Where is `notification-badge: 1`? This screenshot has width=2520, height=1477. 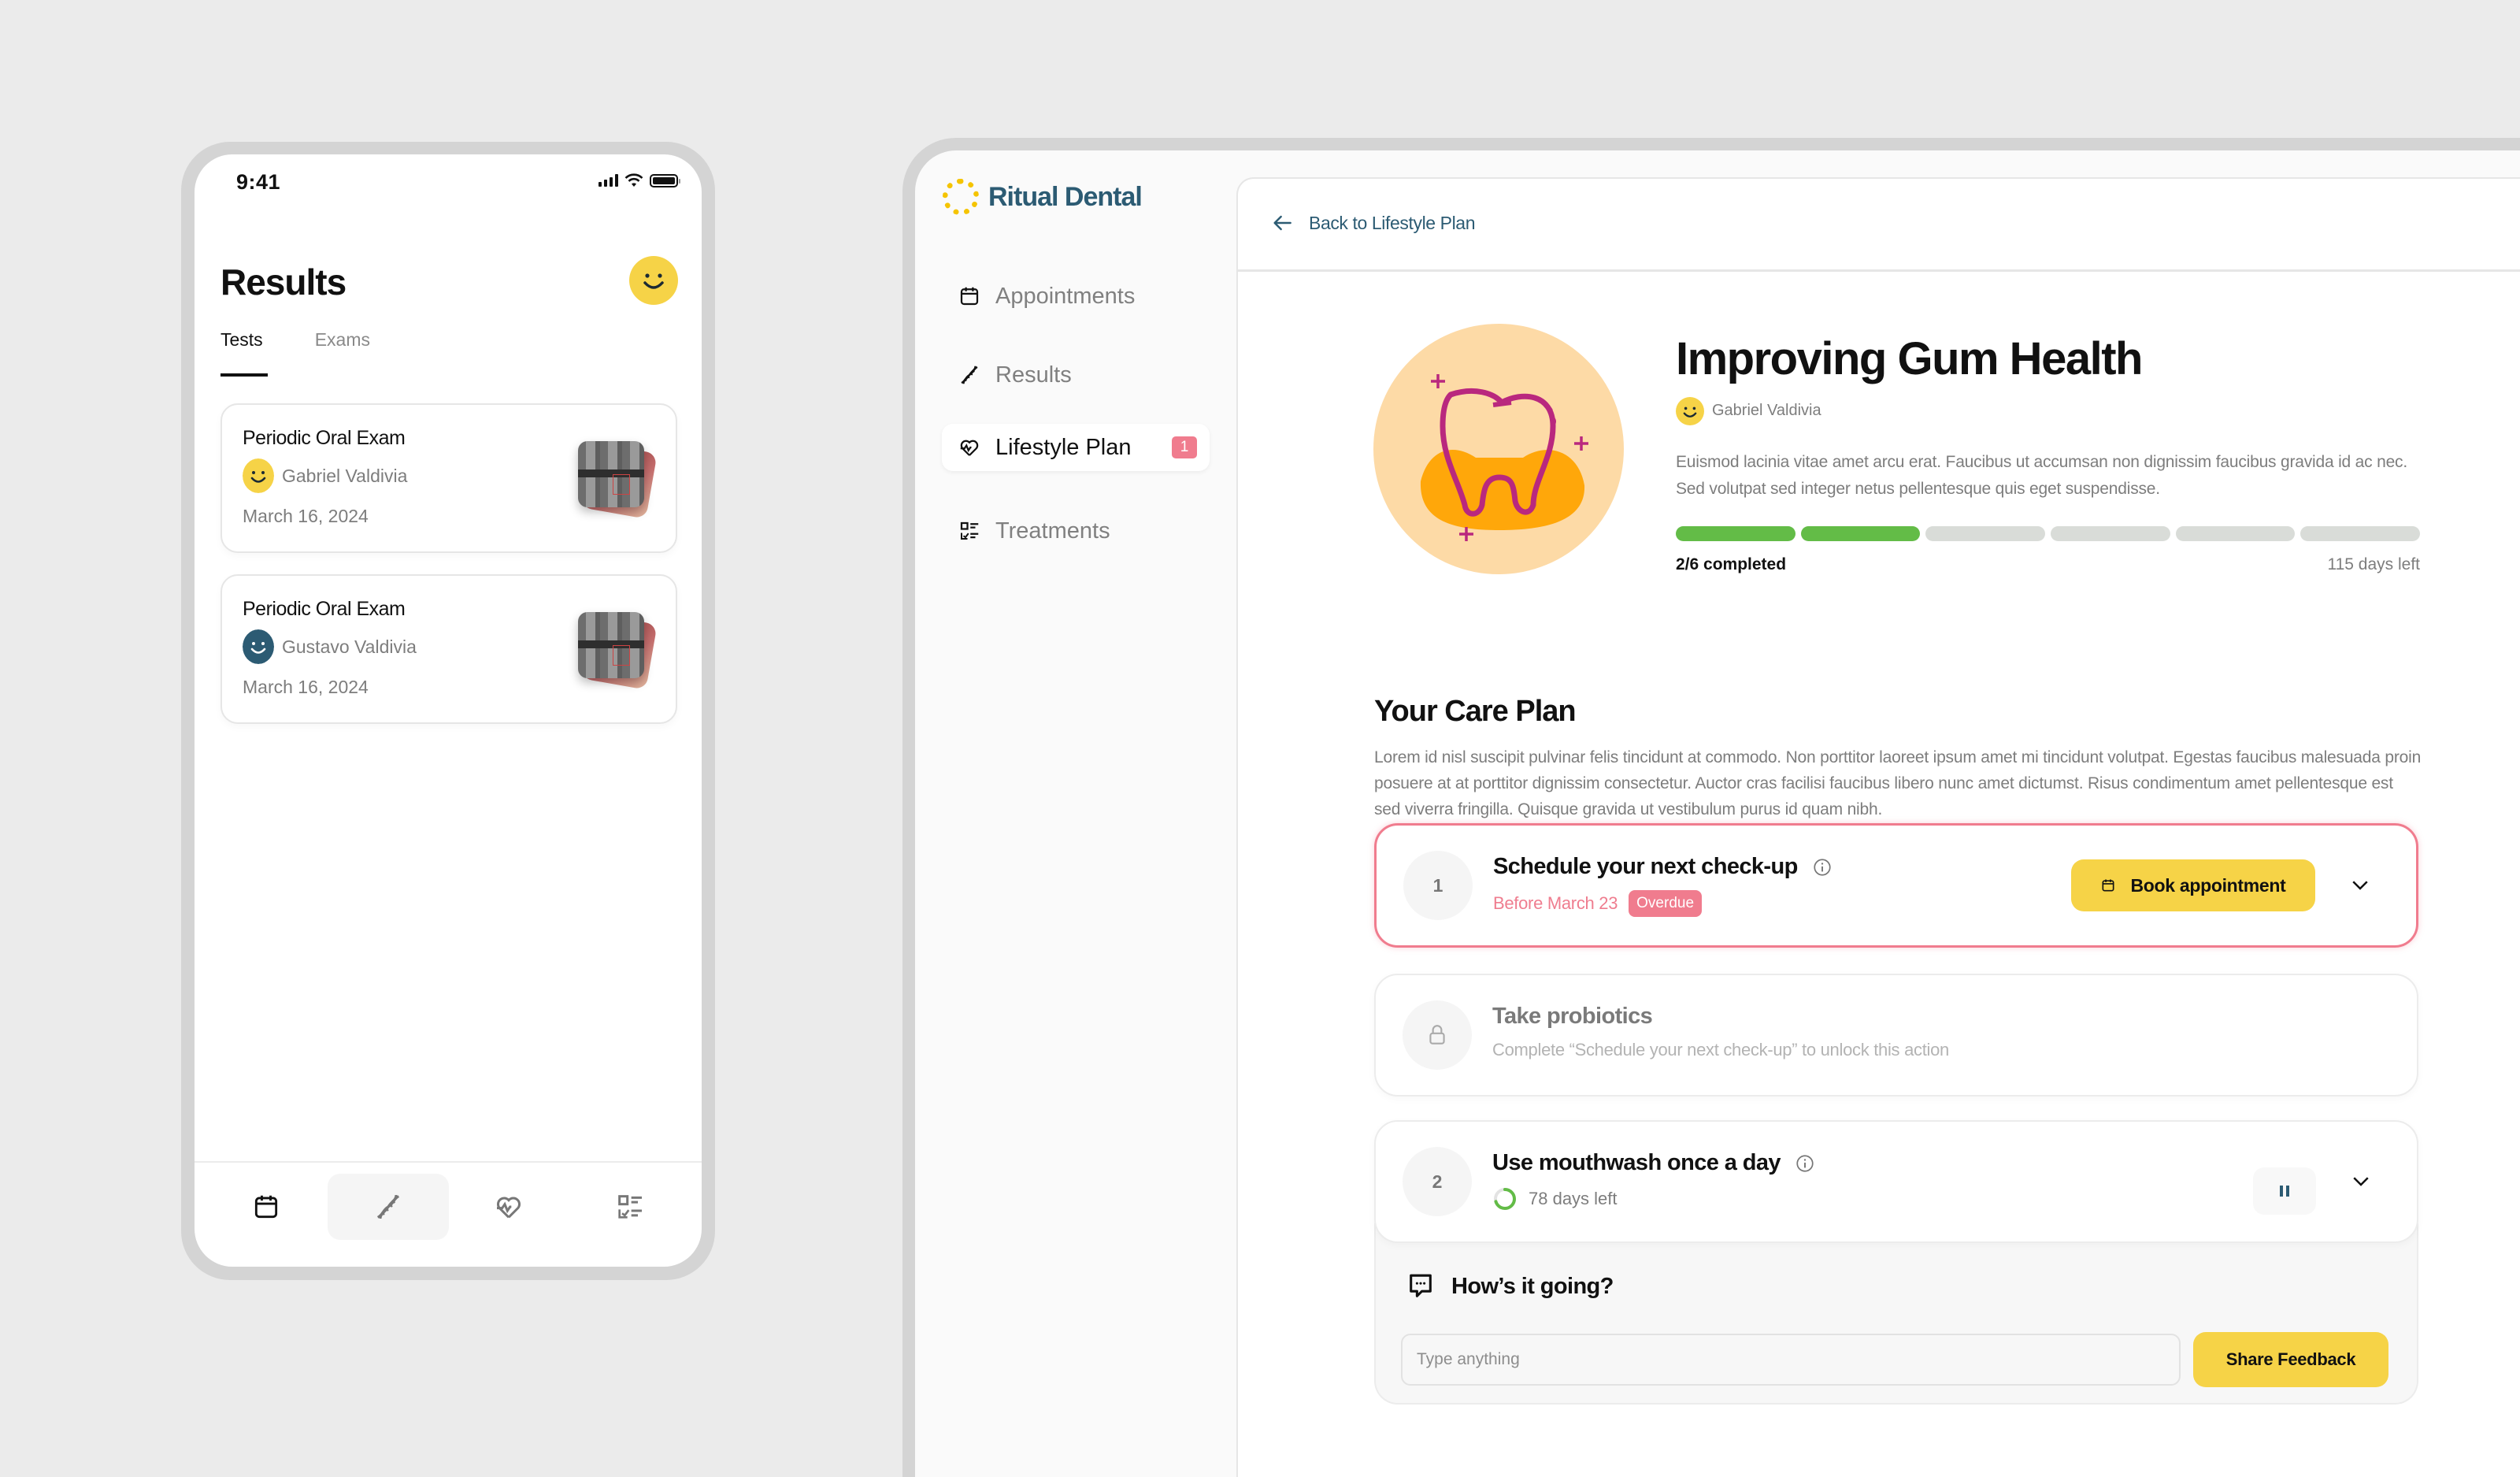
notification-badge: 1 is located at coordinates (1184, 447).